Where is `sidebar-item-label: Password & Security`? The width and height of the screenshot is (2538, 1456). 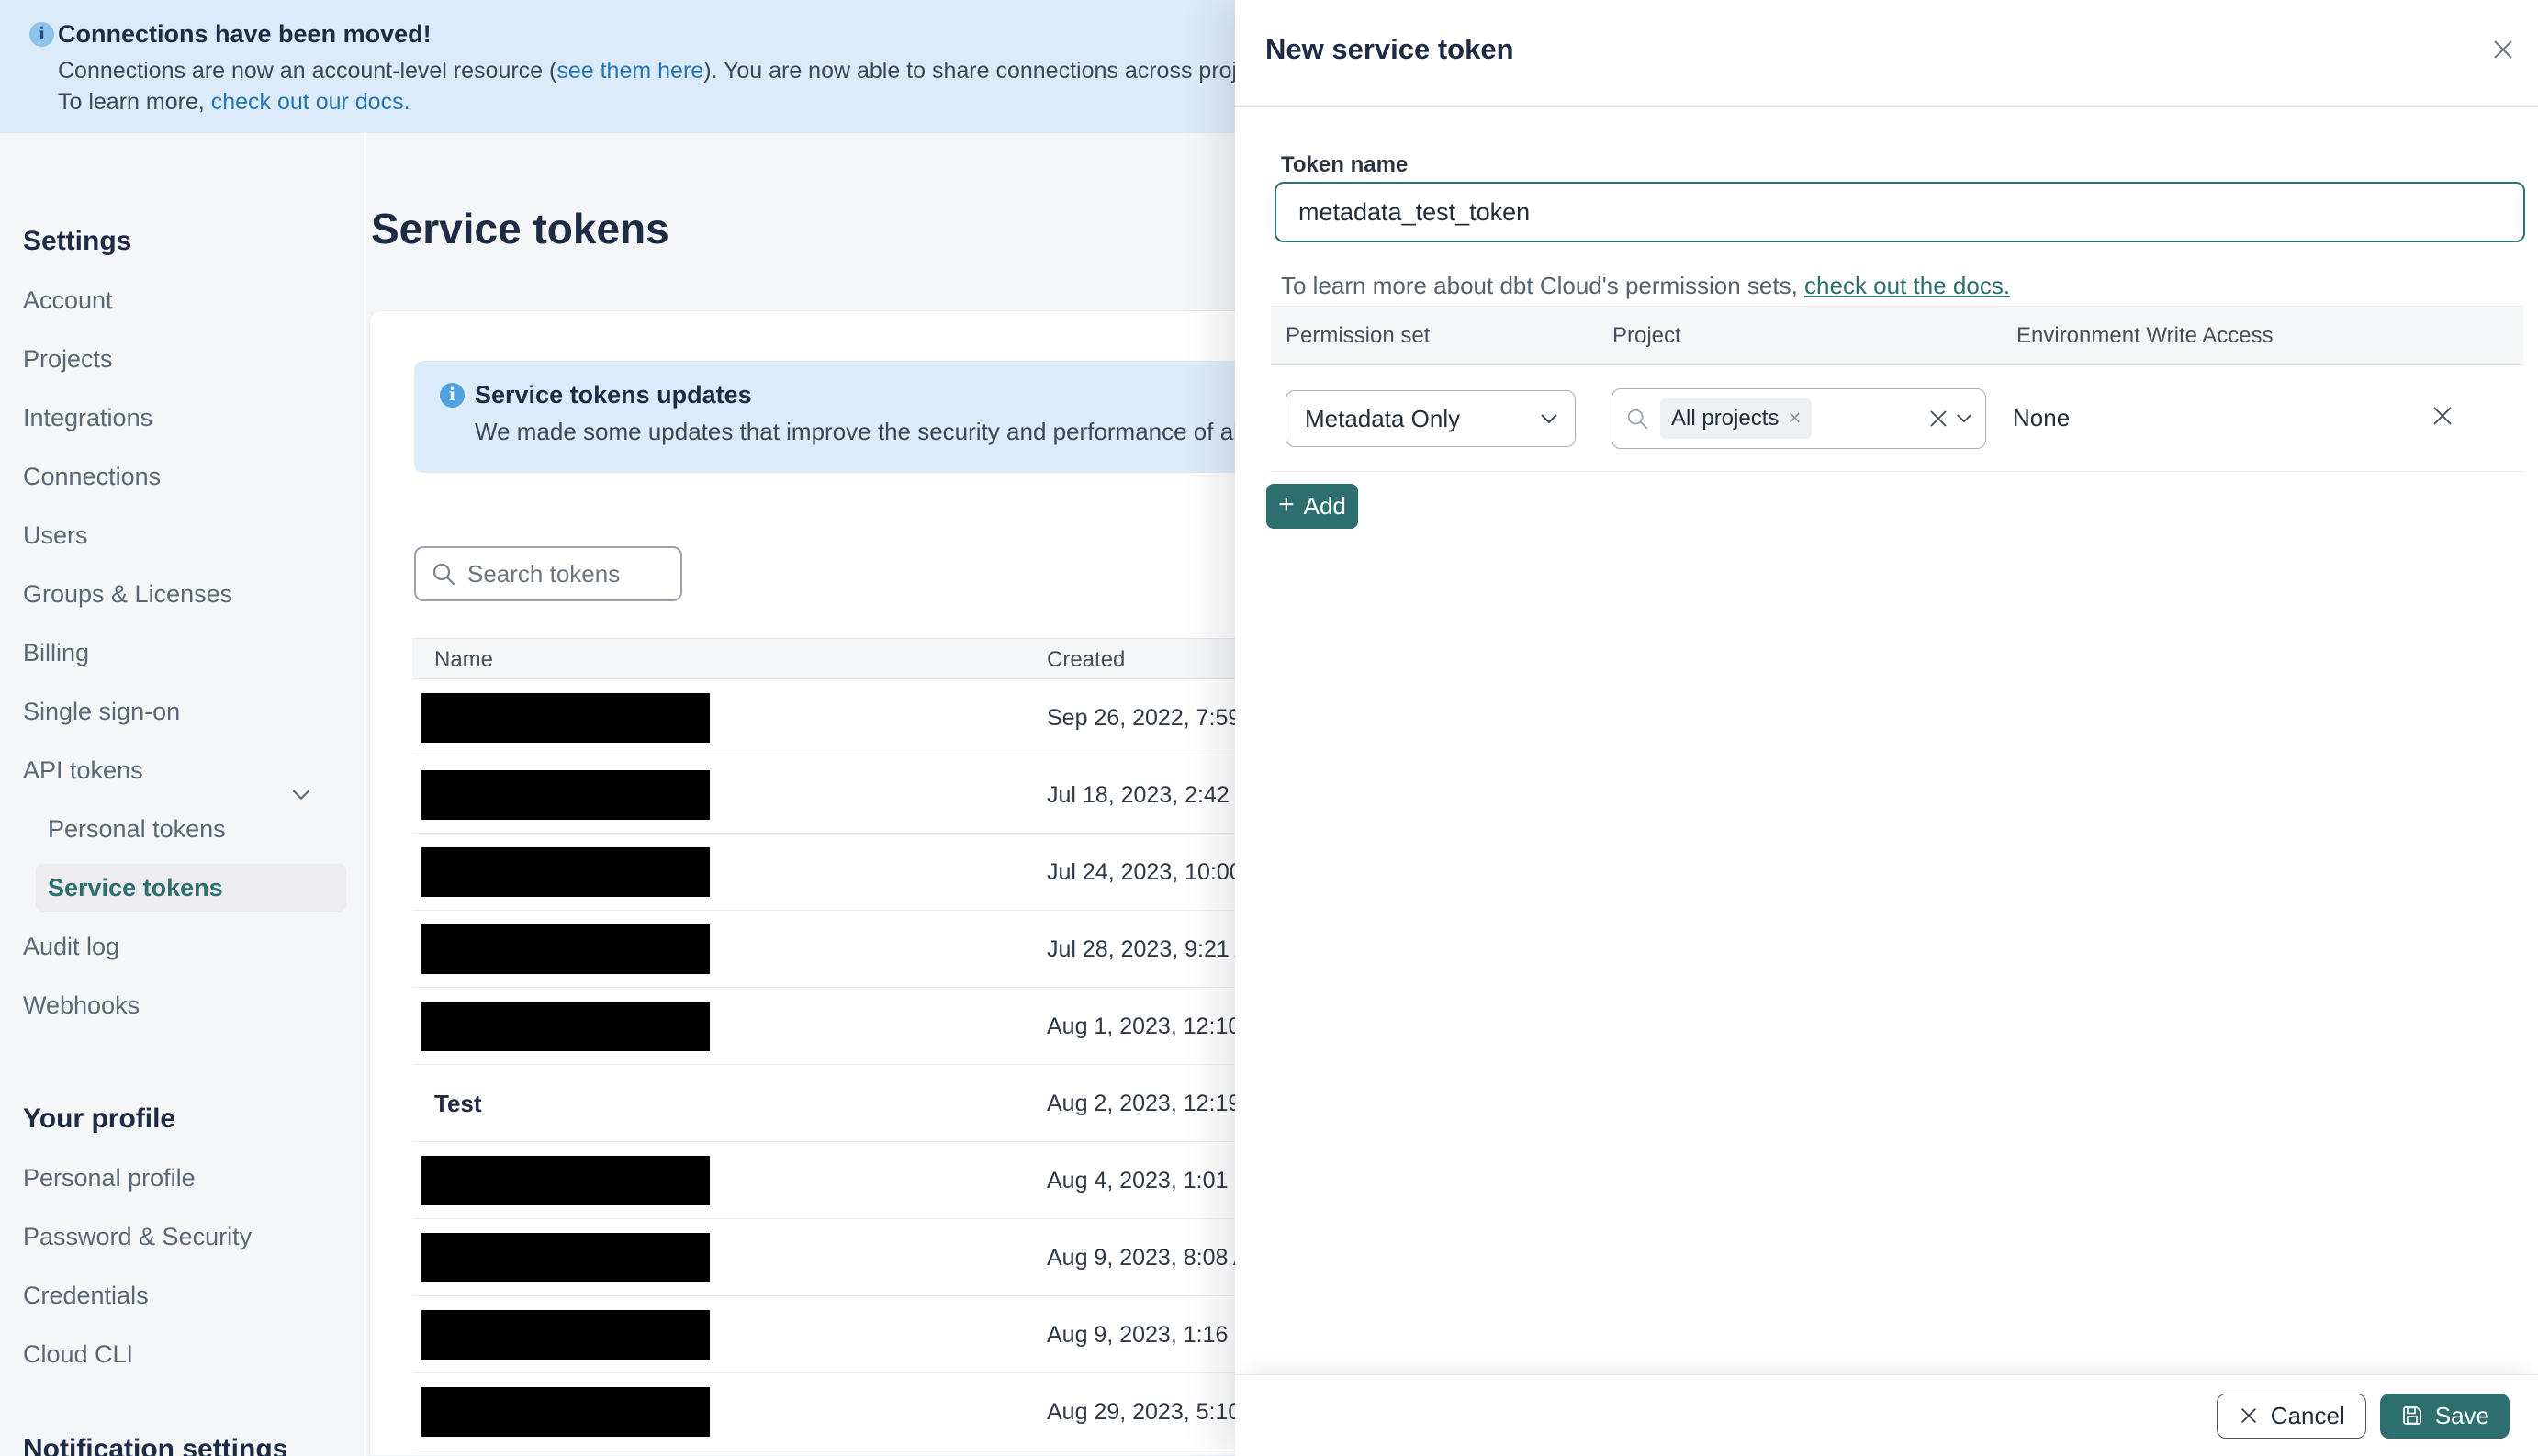 sidebar-item-label: Password & Security is located at coordinates (138, 1236).